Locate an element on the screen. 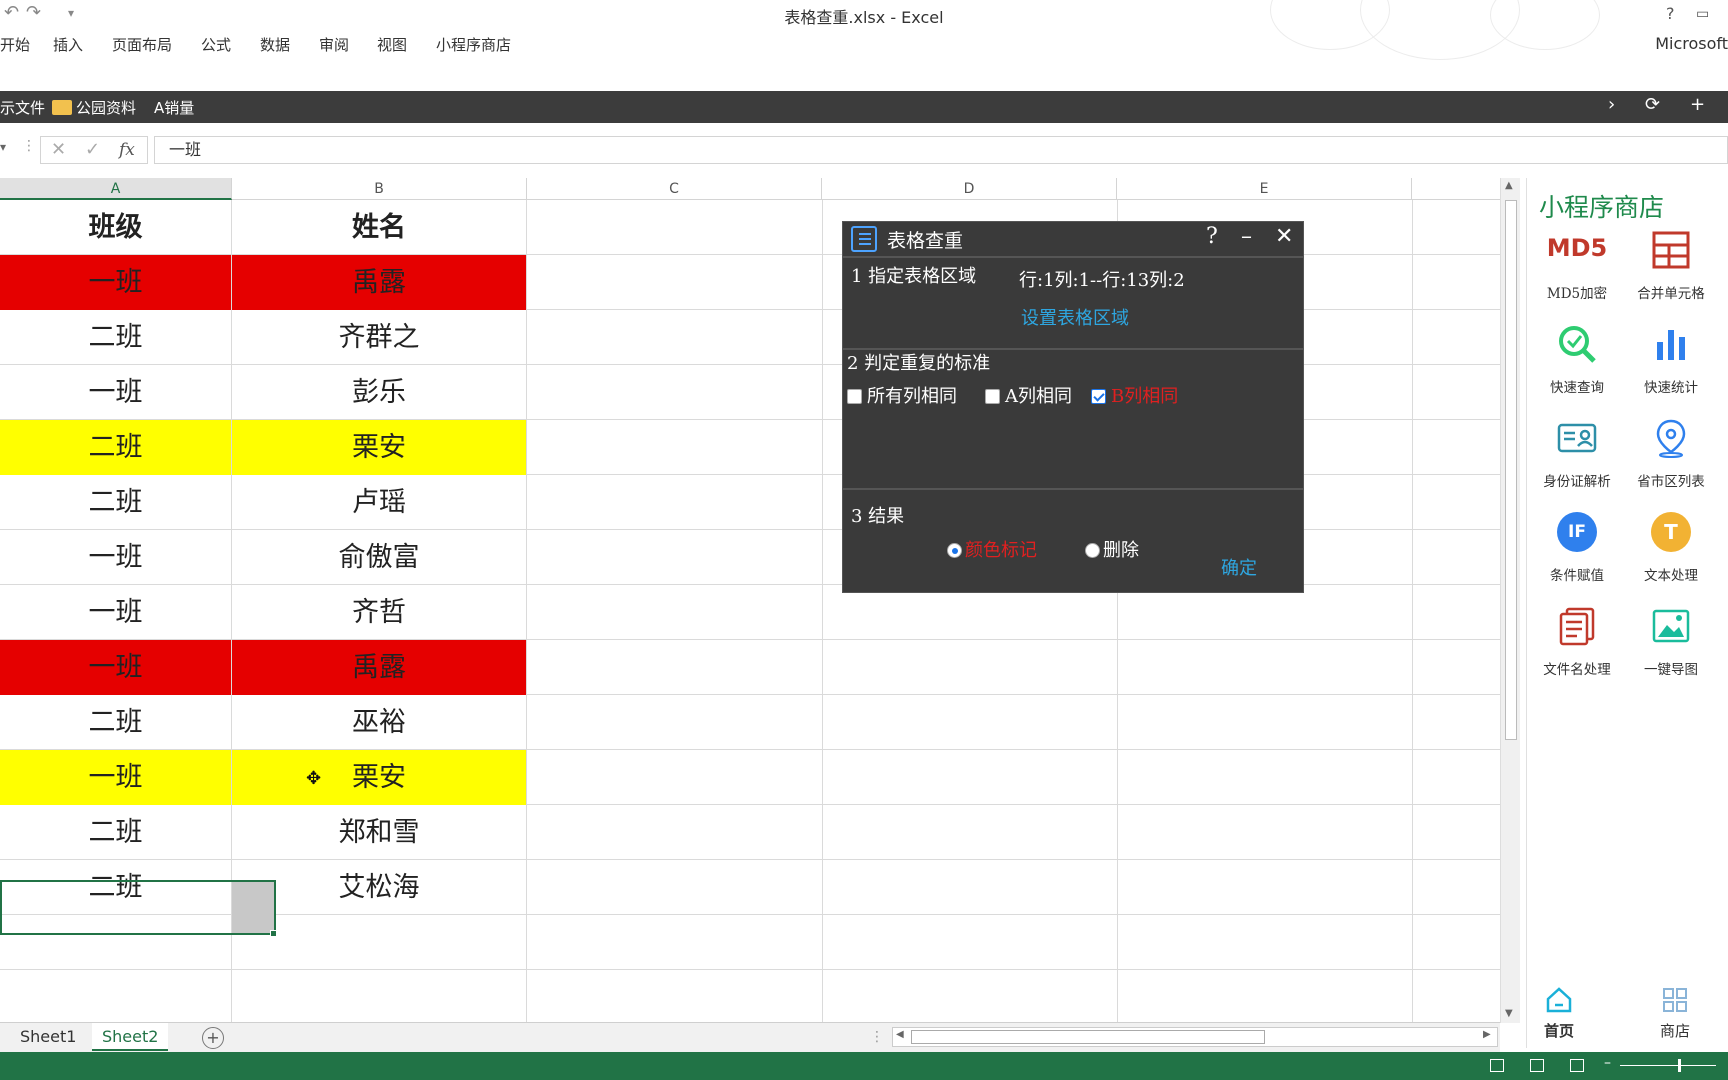 The height and width of the screenshot is (1080, 1728). vertical-scrollbar: ▲ ▼ is located at coordinates (1510, 600).